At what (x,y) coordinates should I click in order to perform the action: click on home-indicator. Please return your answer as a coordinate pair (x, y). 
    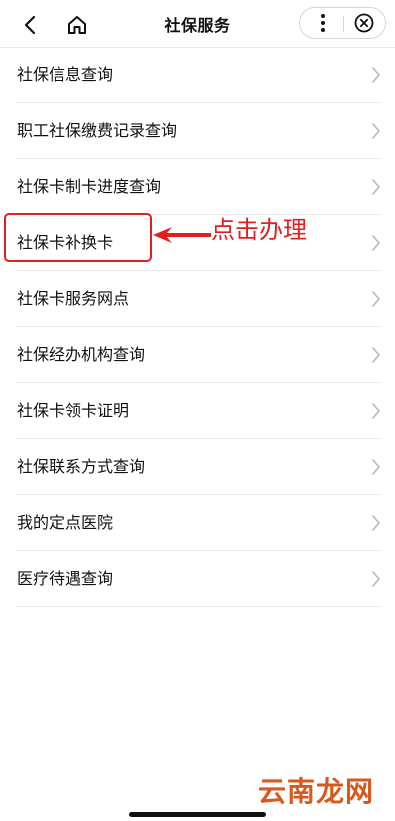
    Looking at the image, I should click on (197, 814).